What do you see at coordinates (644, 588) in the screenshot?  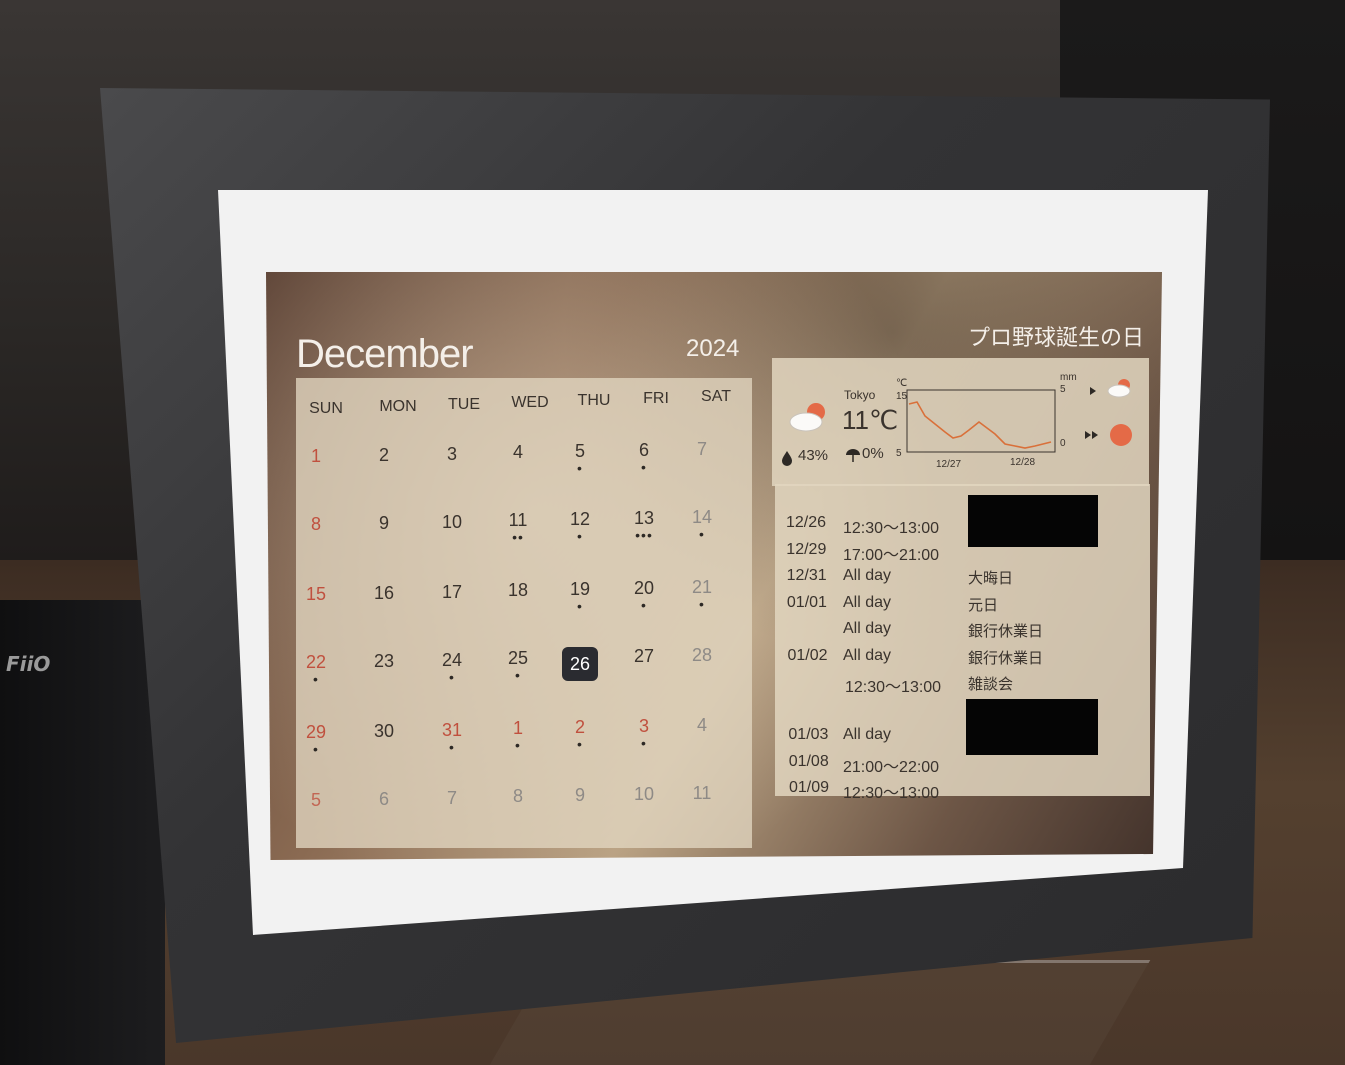 I see `day-cell: 20` at bounding box center [644, 588].